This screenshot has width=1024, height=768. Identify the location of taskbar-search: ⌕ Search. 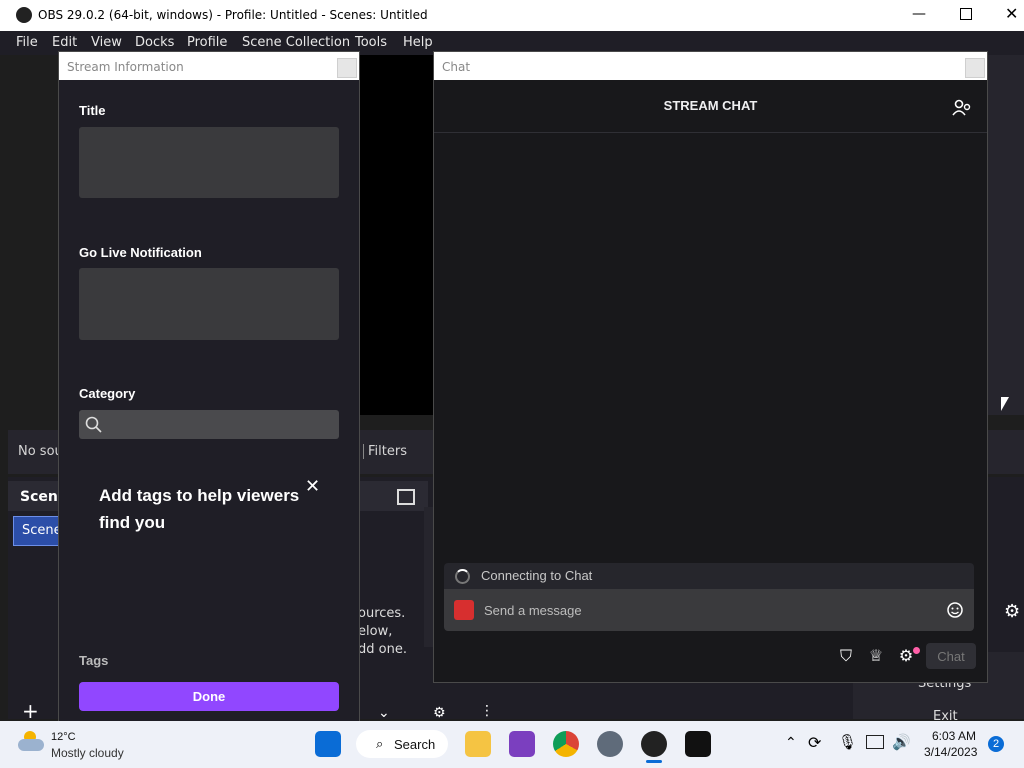
(402, 744).